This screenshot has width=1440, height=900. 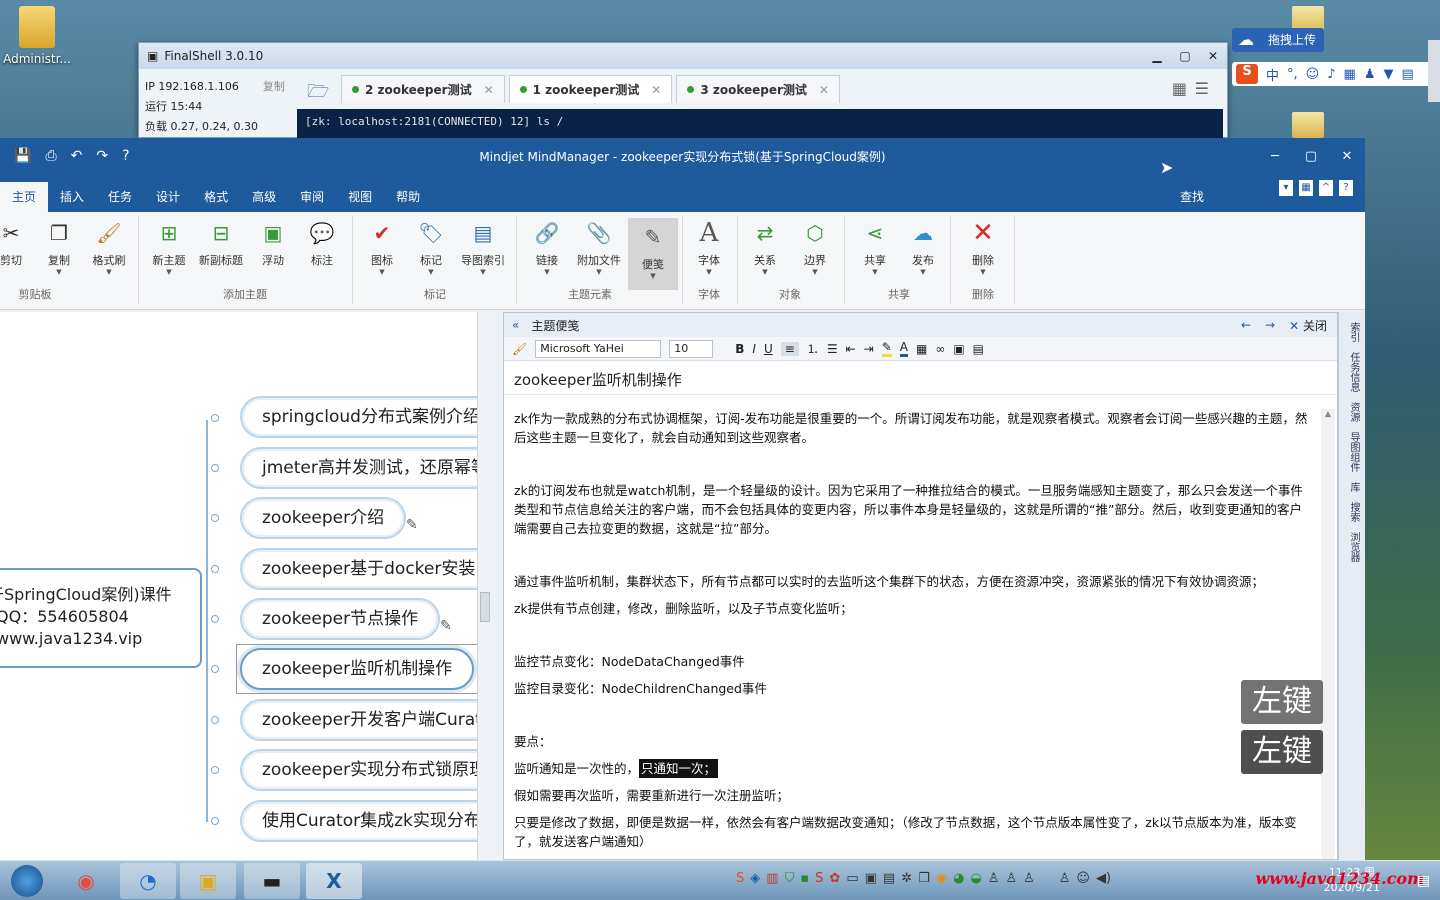 What do you see at coordinates (1308, 125) in the screenshot?
I see `desktop-folder-icon` at bounding box center [1308, 125].